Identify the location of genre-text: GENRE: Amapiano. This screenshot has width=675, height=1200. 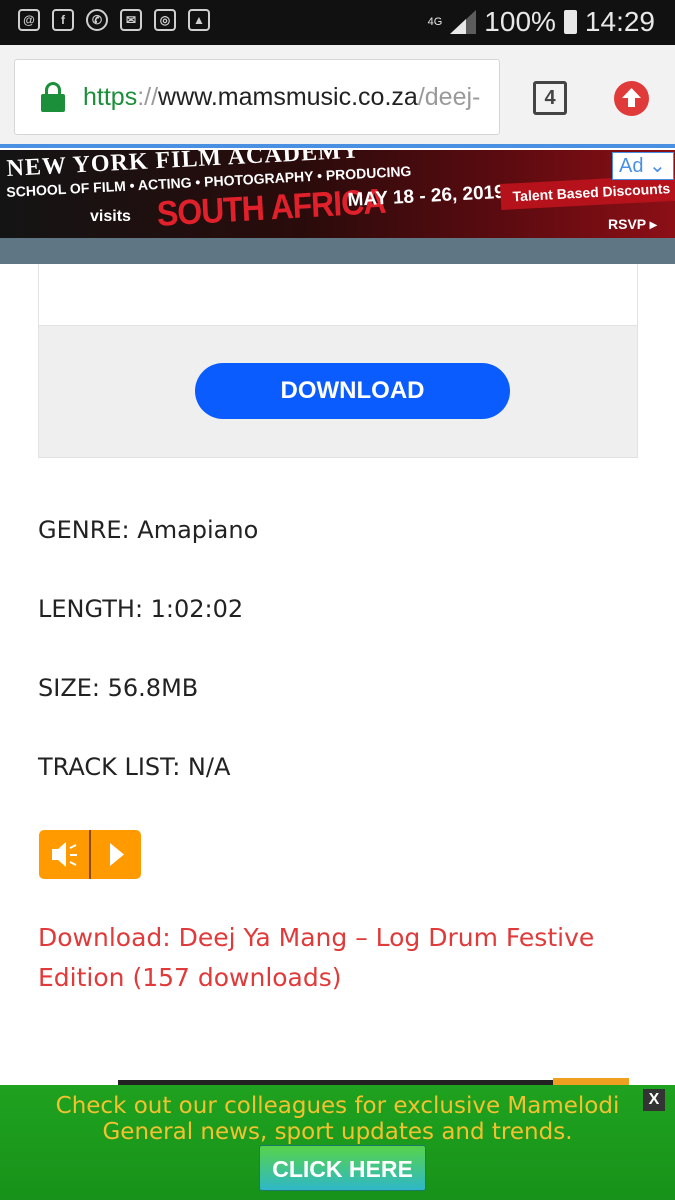
(148, 530).